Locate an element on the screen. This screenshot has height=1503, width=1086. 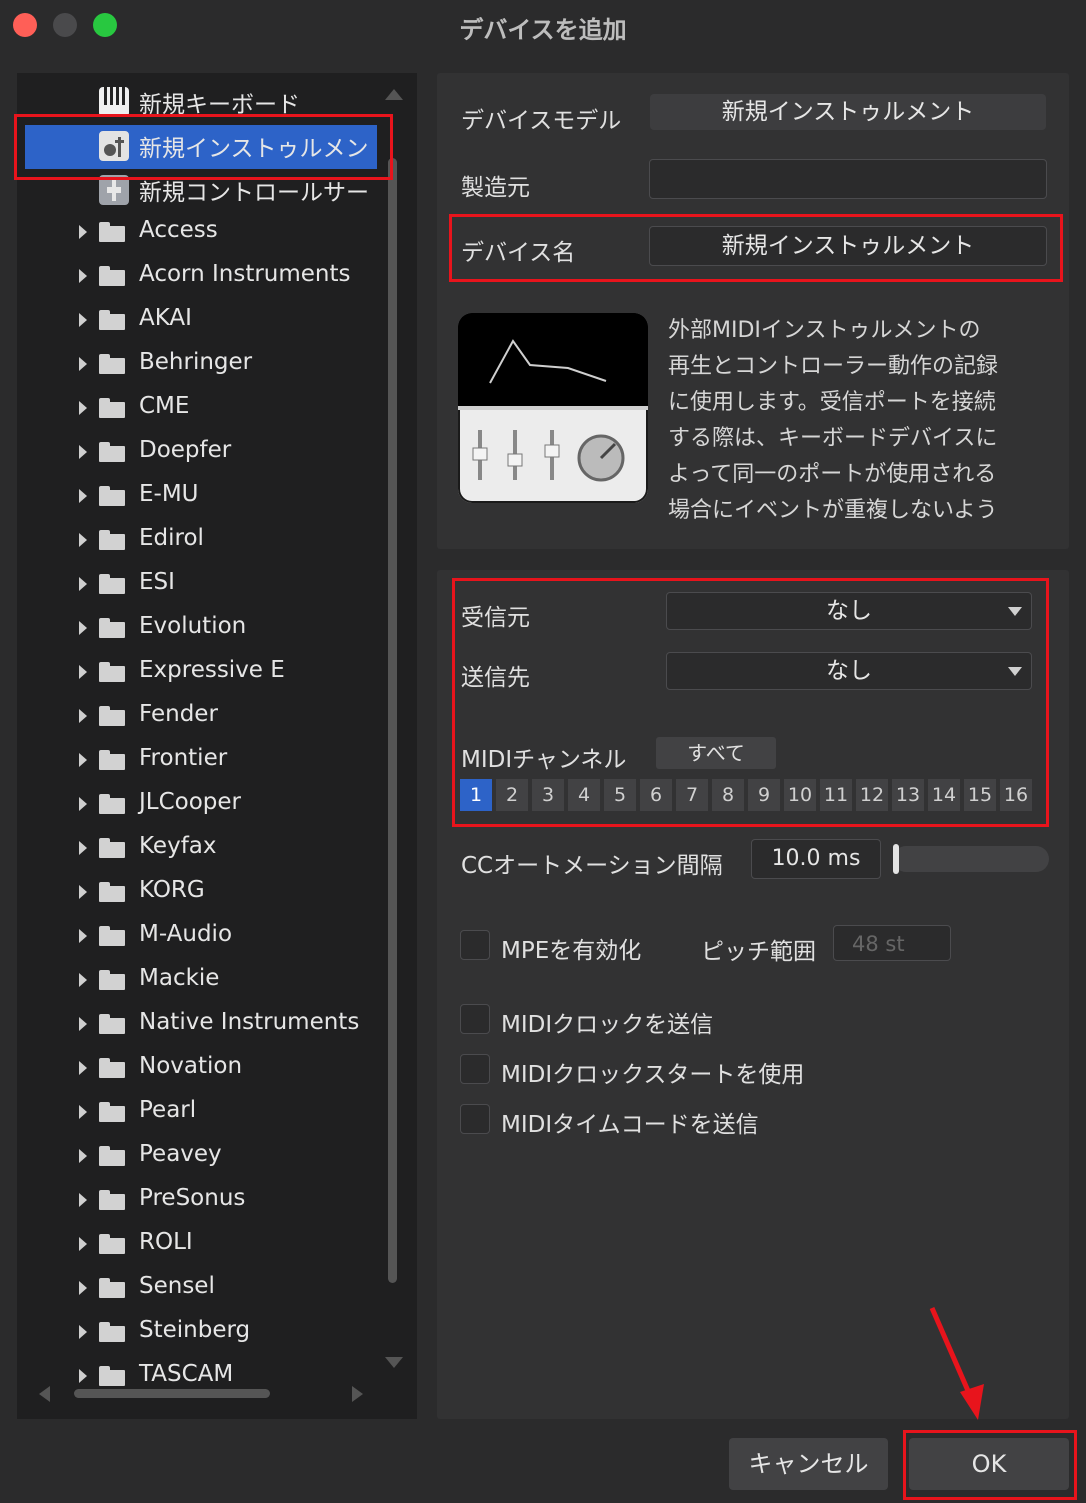
send-to-label: 送信先 is located at coordinates (495, 678).